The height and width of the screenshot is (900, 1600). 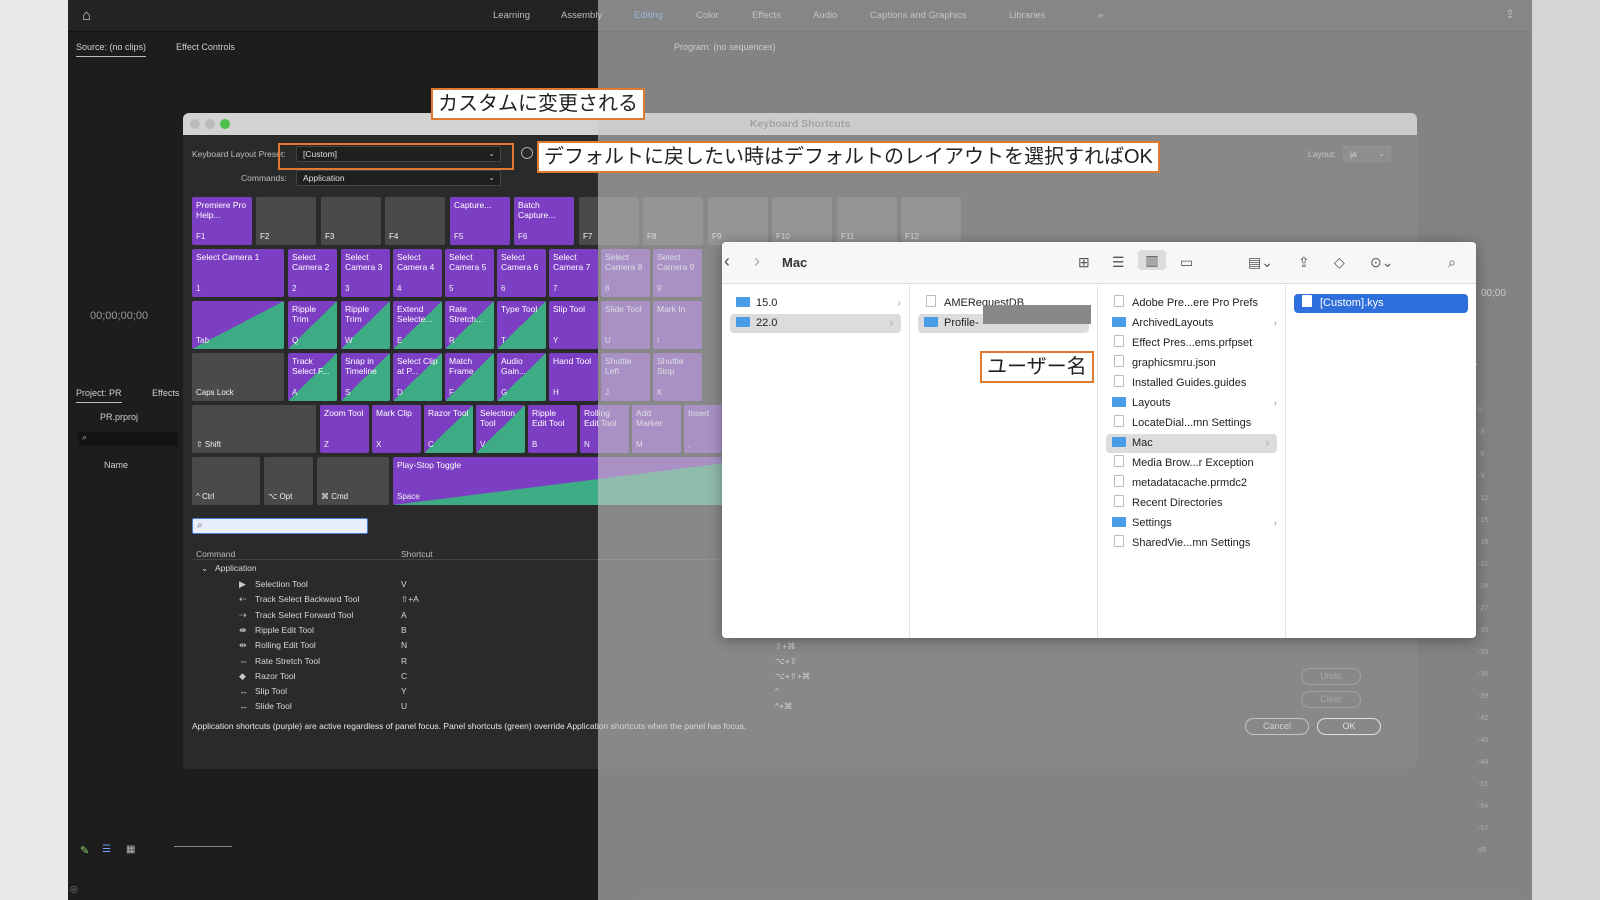 I want to click on key-space: Play-Stop Toggle Space, so click(x=583, y=481).